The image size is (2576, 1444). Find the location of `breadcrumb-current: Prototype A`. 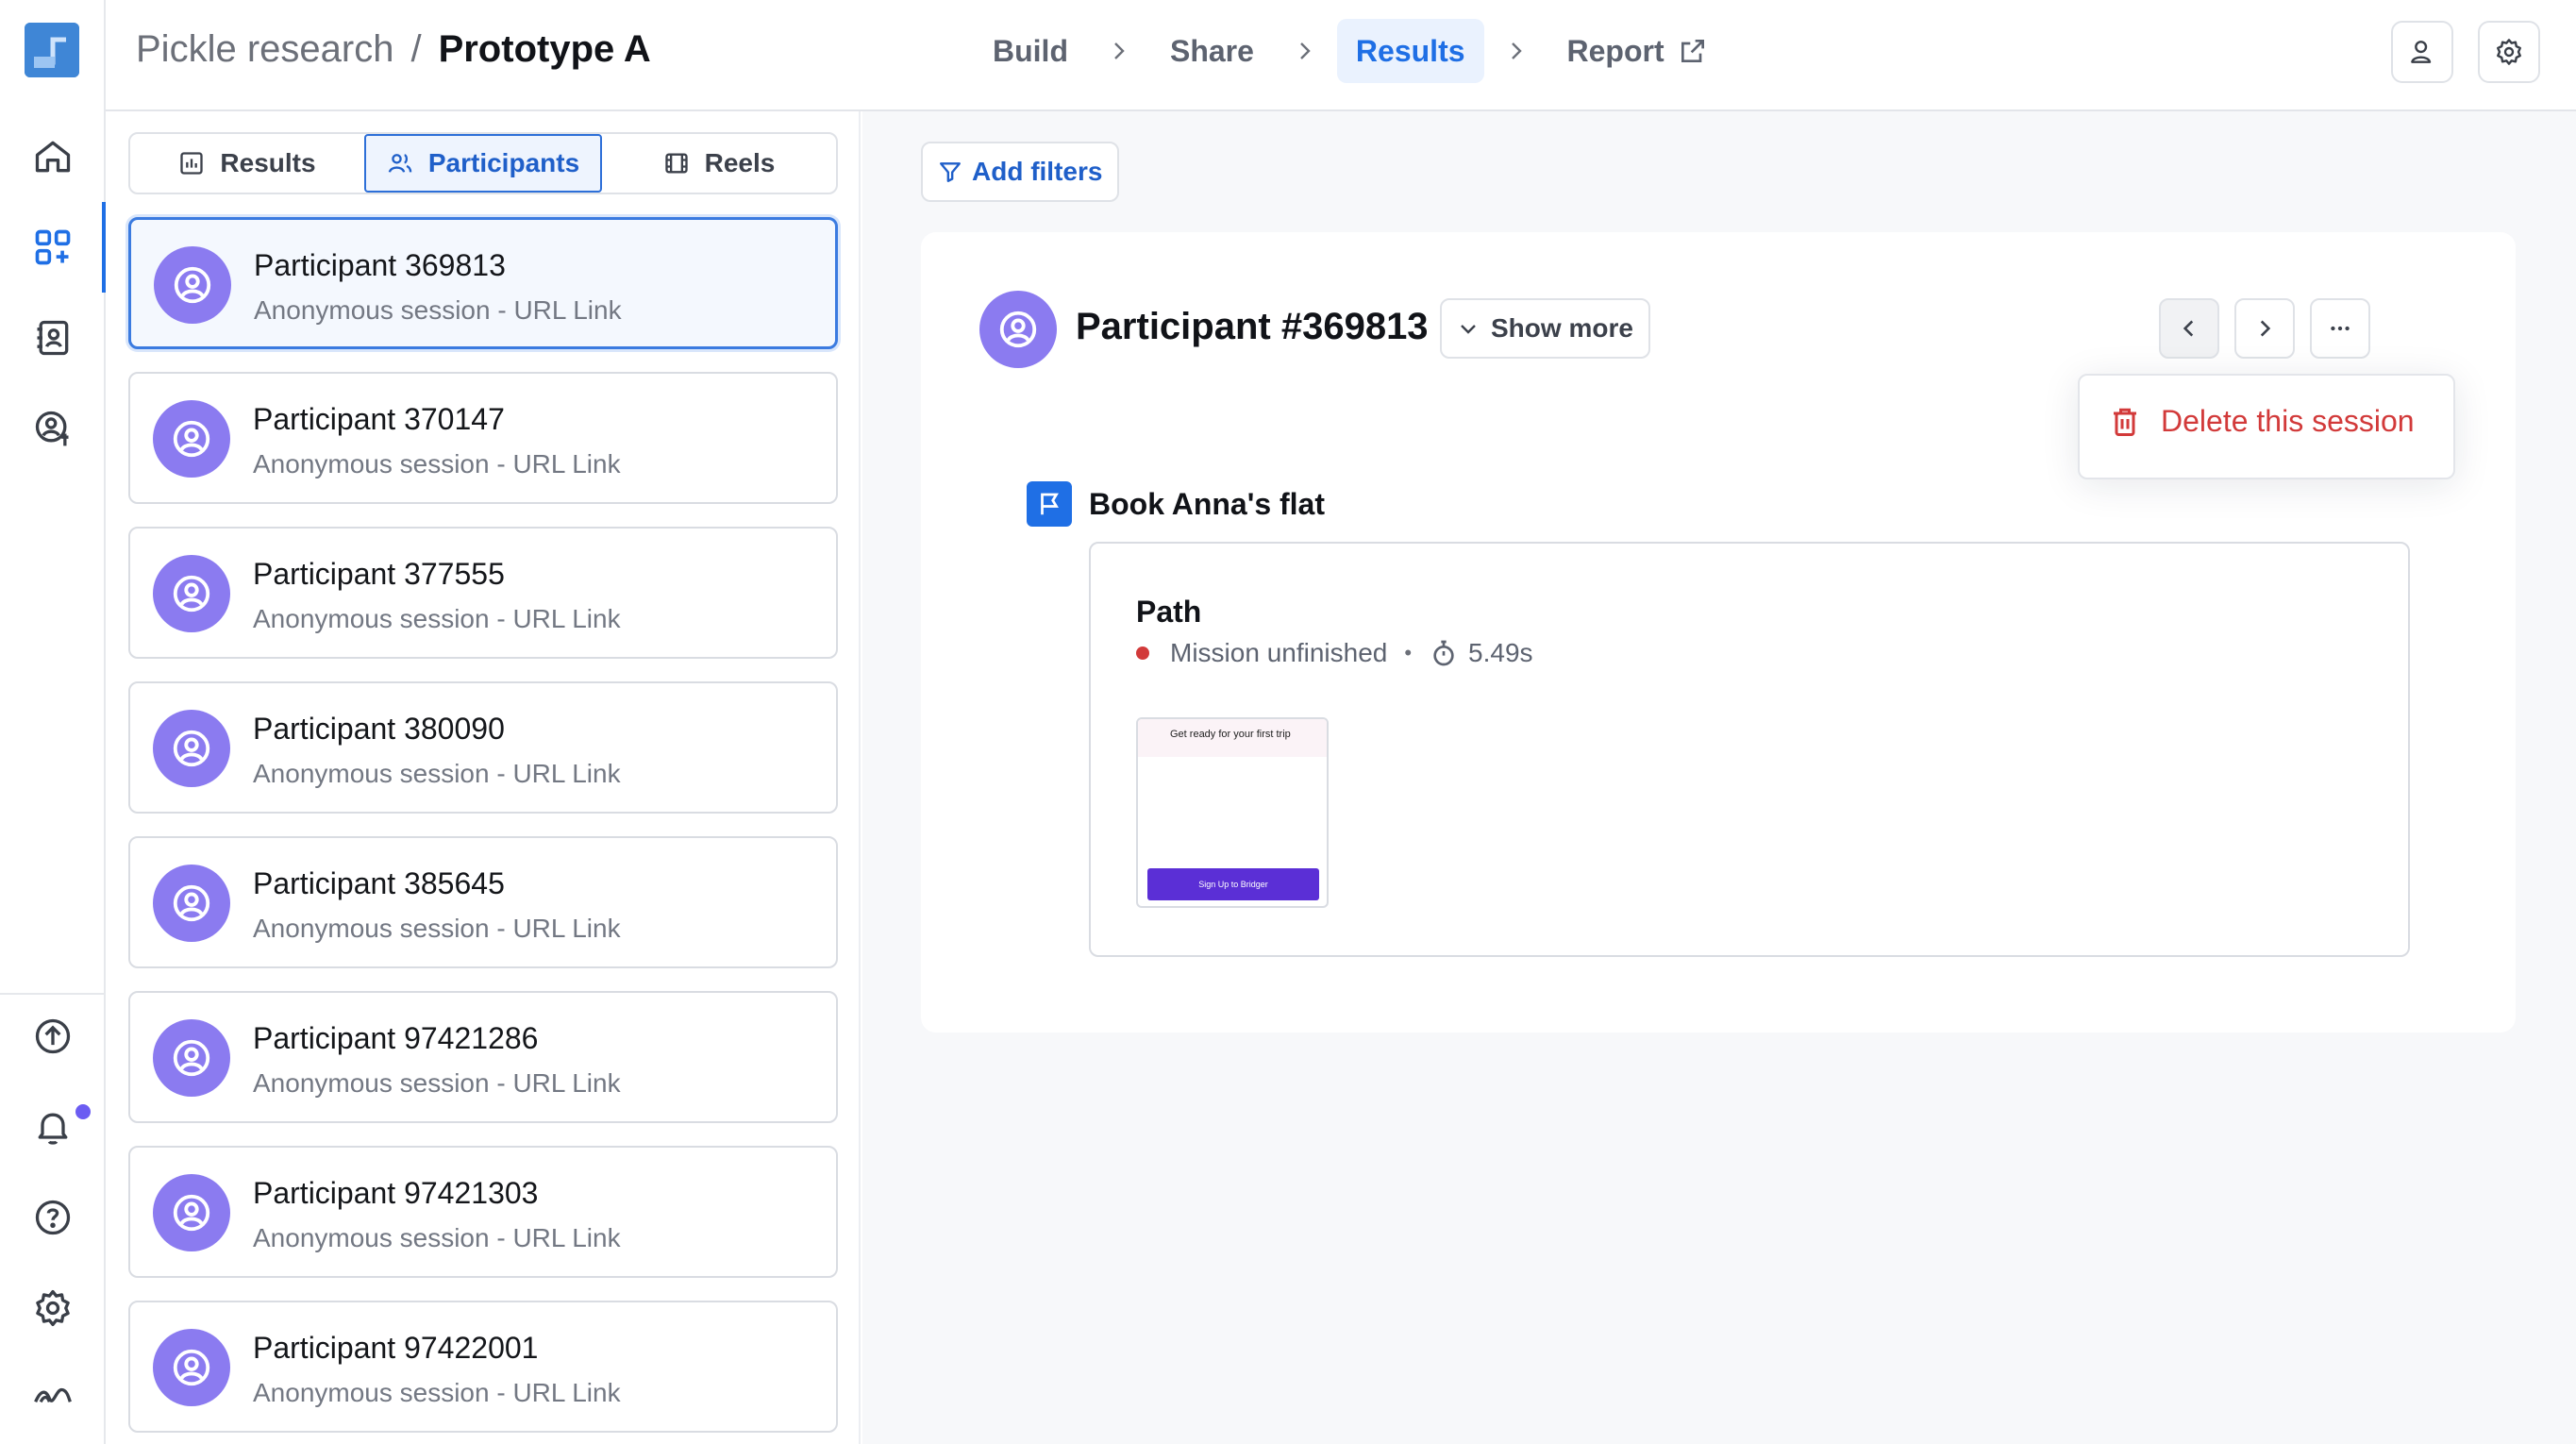

breadcrumb-current: Prototype A is located at coordinates (544, 49).